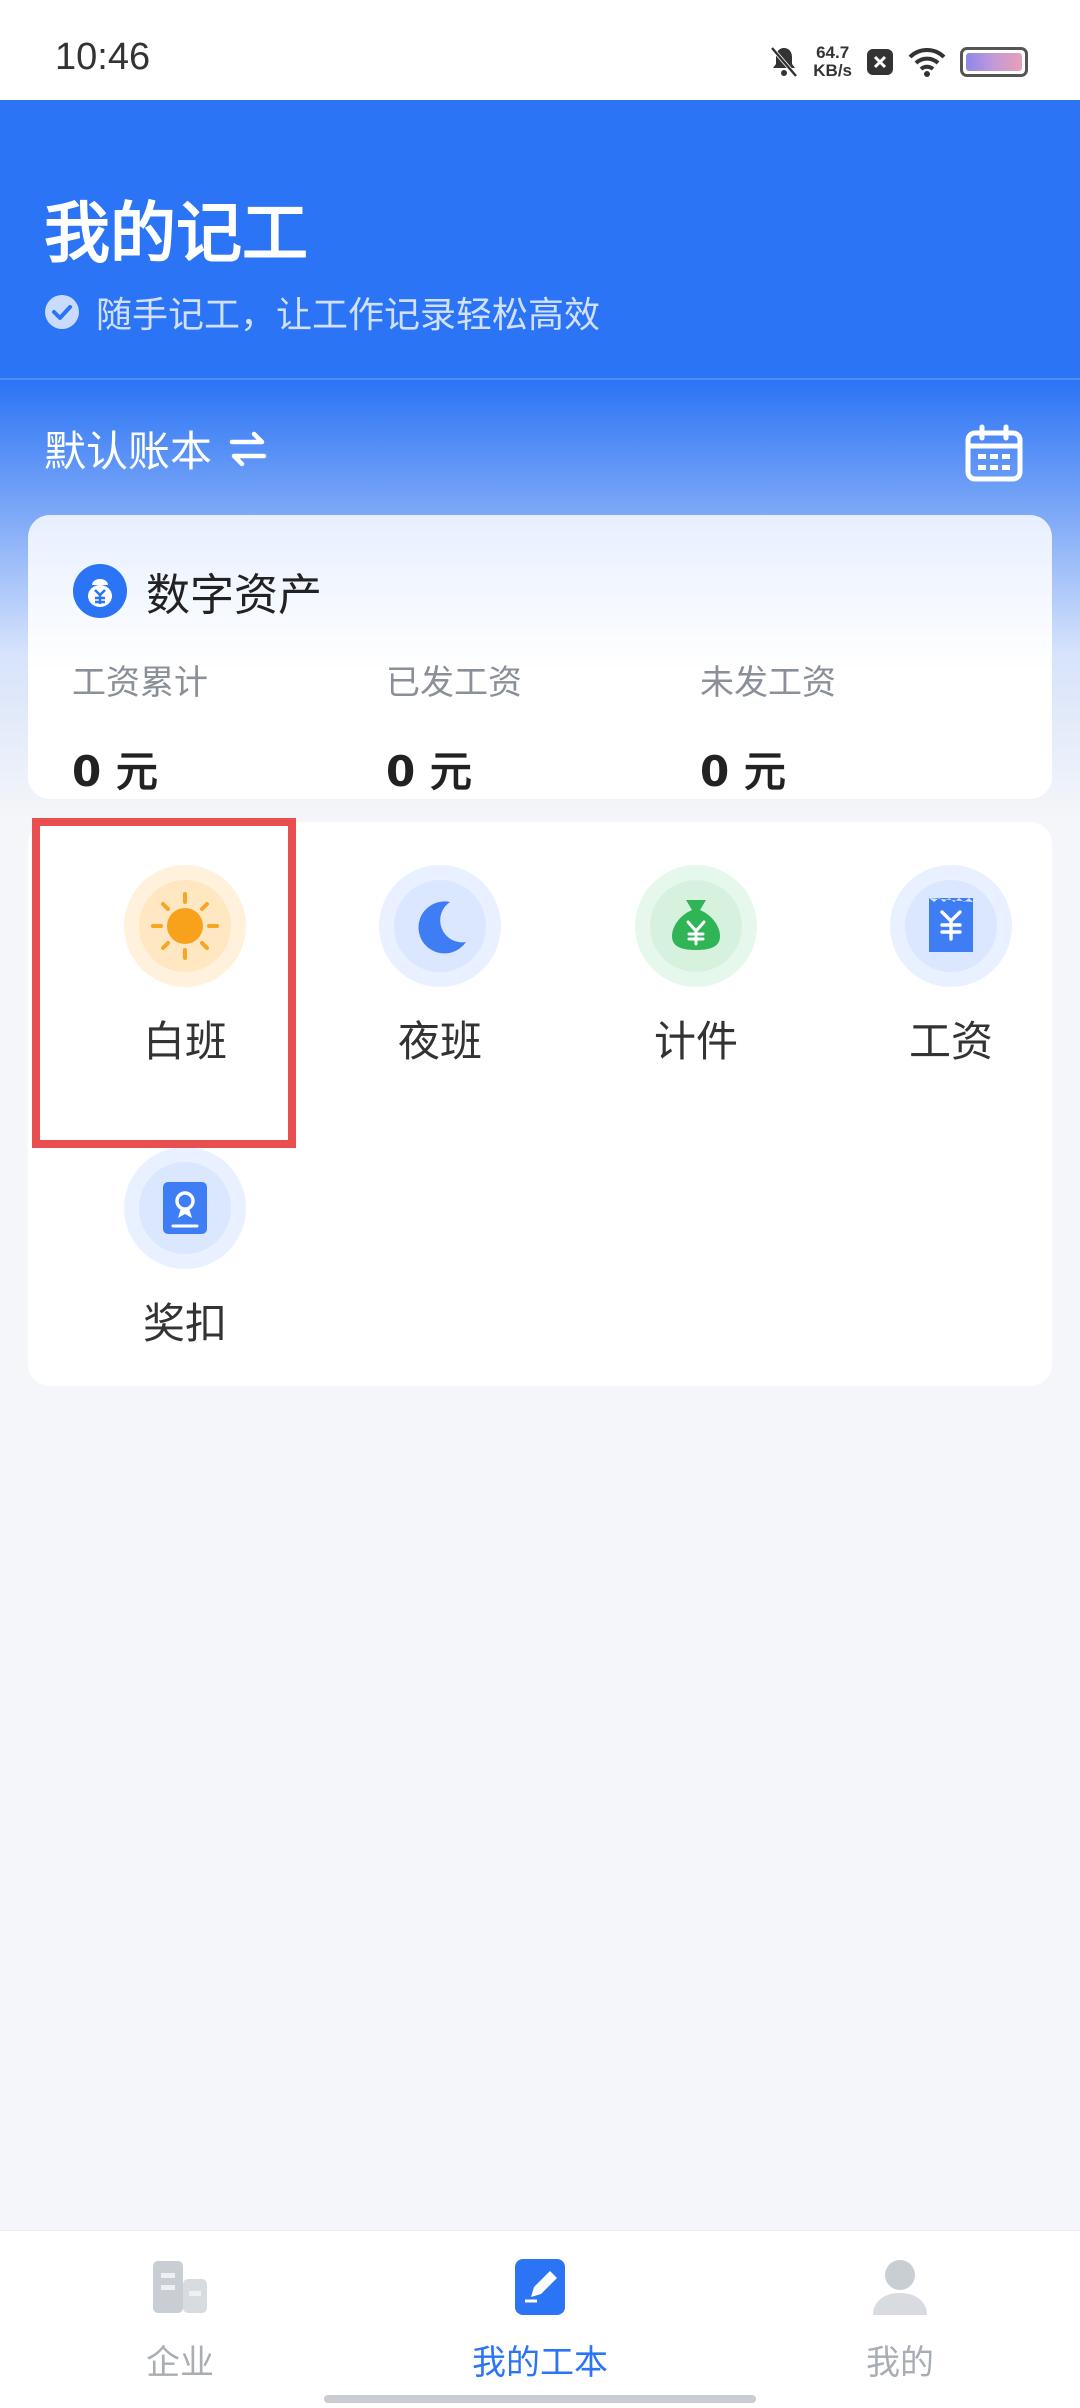  I want to click on selection-highlight, so click(164, 983).